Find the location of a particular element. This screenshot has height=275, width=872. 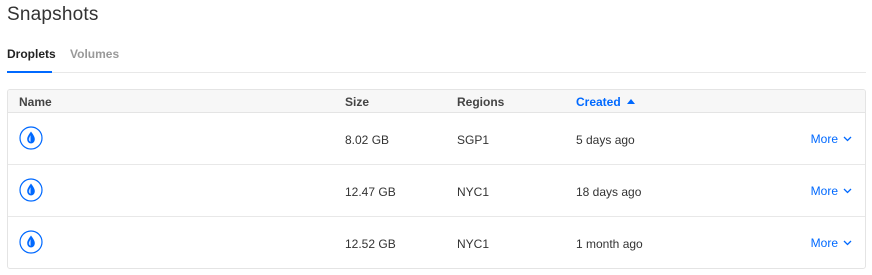

column-header-size: Size is located at coordinates (357, 102).